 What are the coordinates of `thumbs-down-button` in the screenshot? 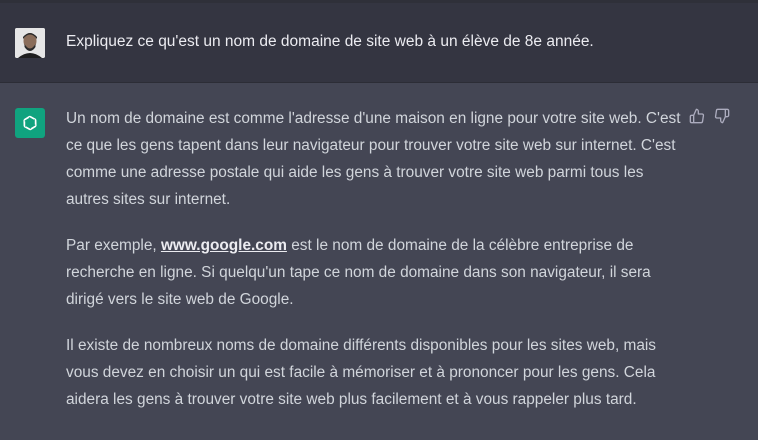 It's located at (722, 116).